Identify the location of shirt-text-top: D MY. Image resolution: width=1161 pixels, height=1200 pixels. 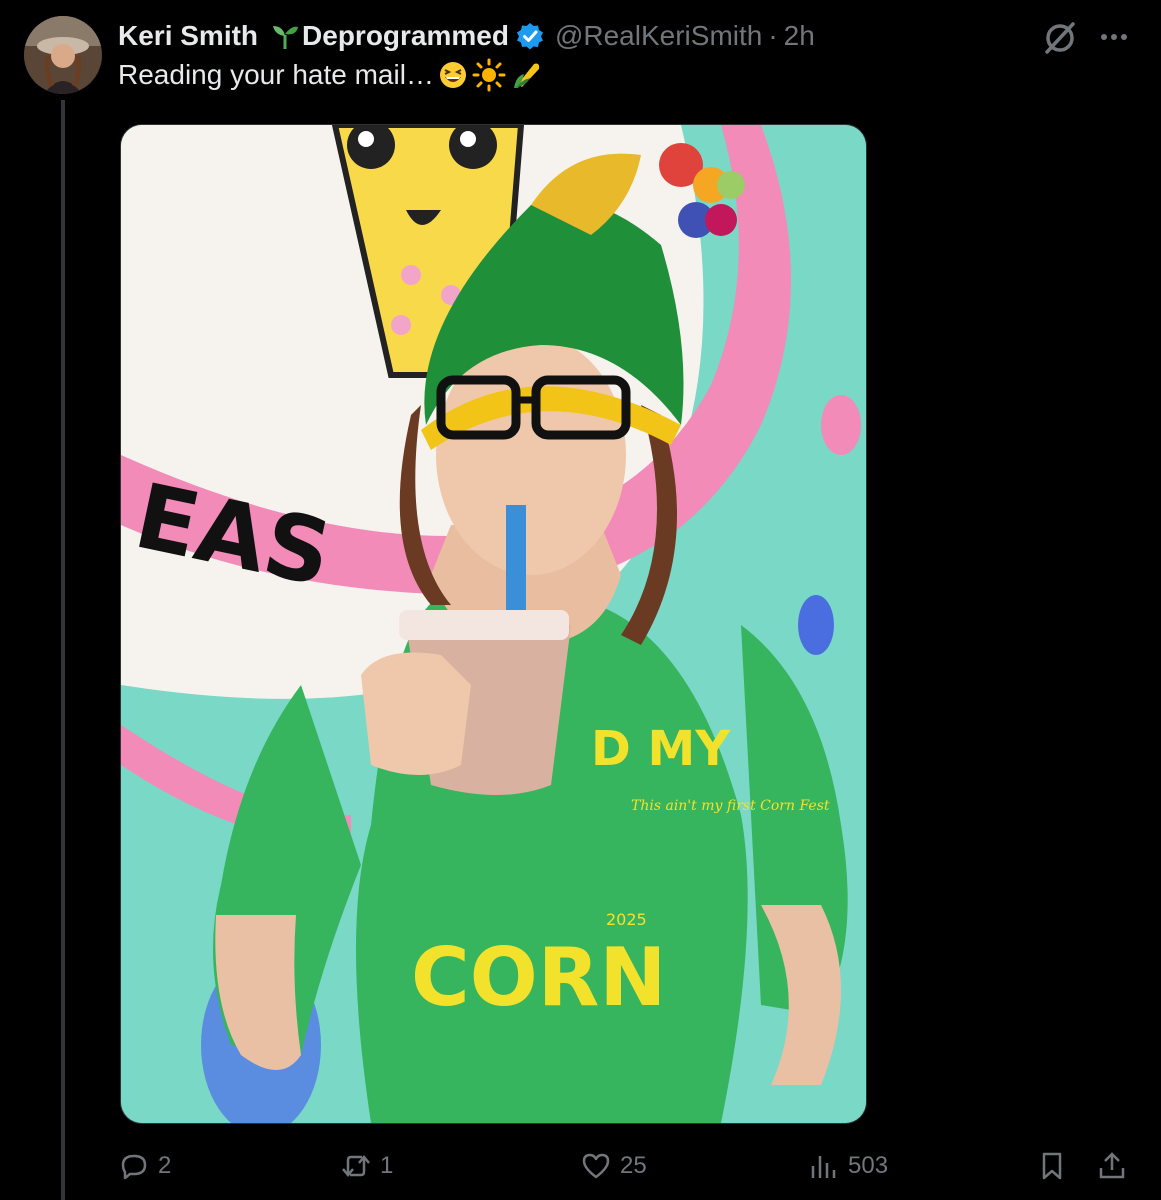
(661, 749).